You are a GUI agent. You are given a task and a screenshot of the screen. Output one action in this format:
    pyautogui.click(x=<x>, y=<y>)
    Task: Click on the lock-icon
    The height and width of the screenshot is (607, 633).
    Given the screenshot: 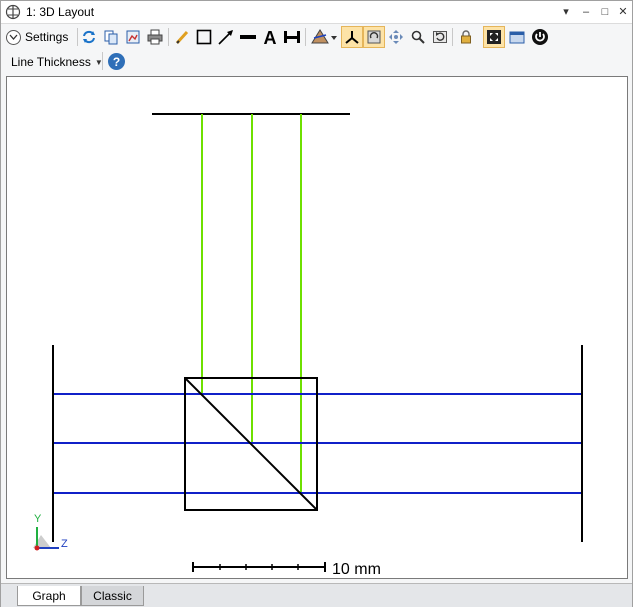 What is the action you would take?
    pyautogui.click(x=466, y=37)
    